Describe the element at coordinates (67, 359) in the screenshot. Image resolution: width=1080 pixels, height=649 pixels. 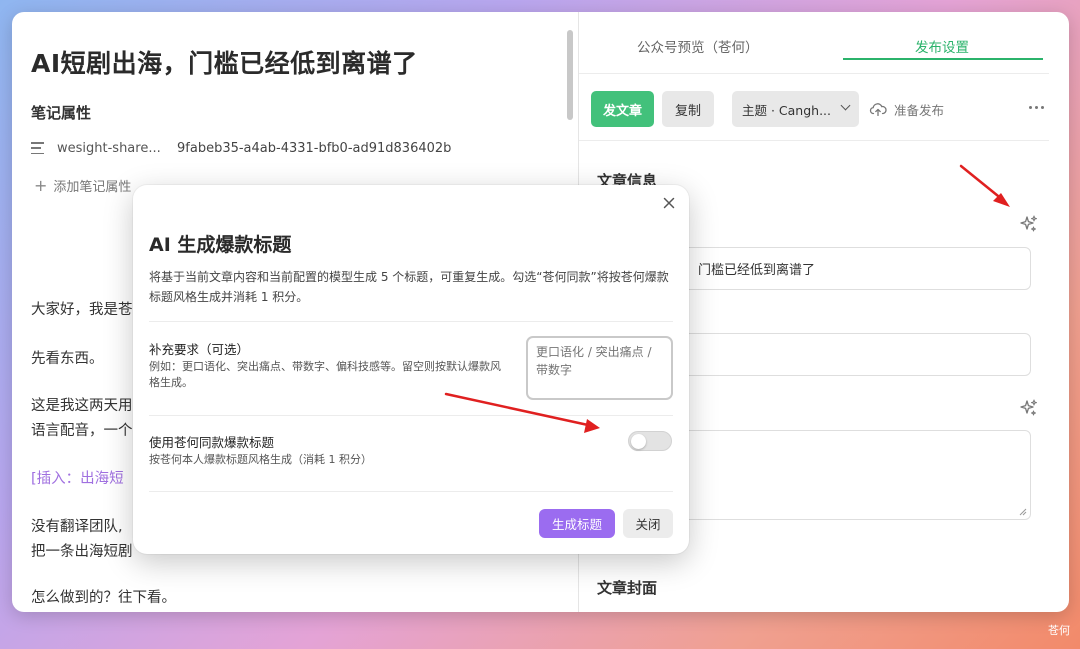
I see `paragraph: 先看东西。` at that location.